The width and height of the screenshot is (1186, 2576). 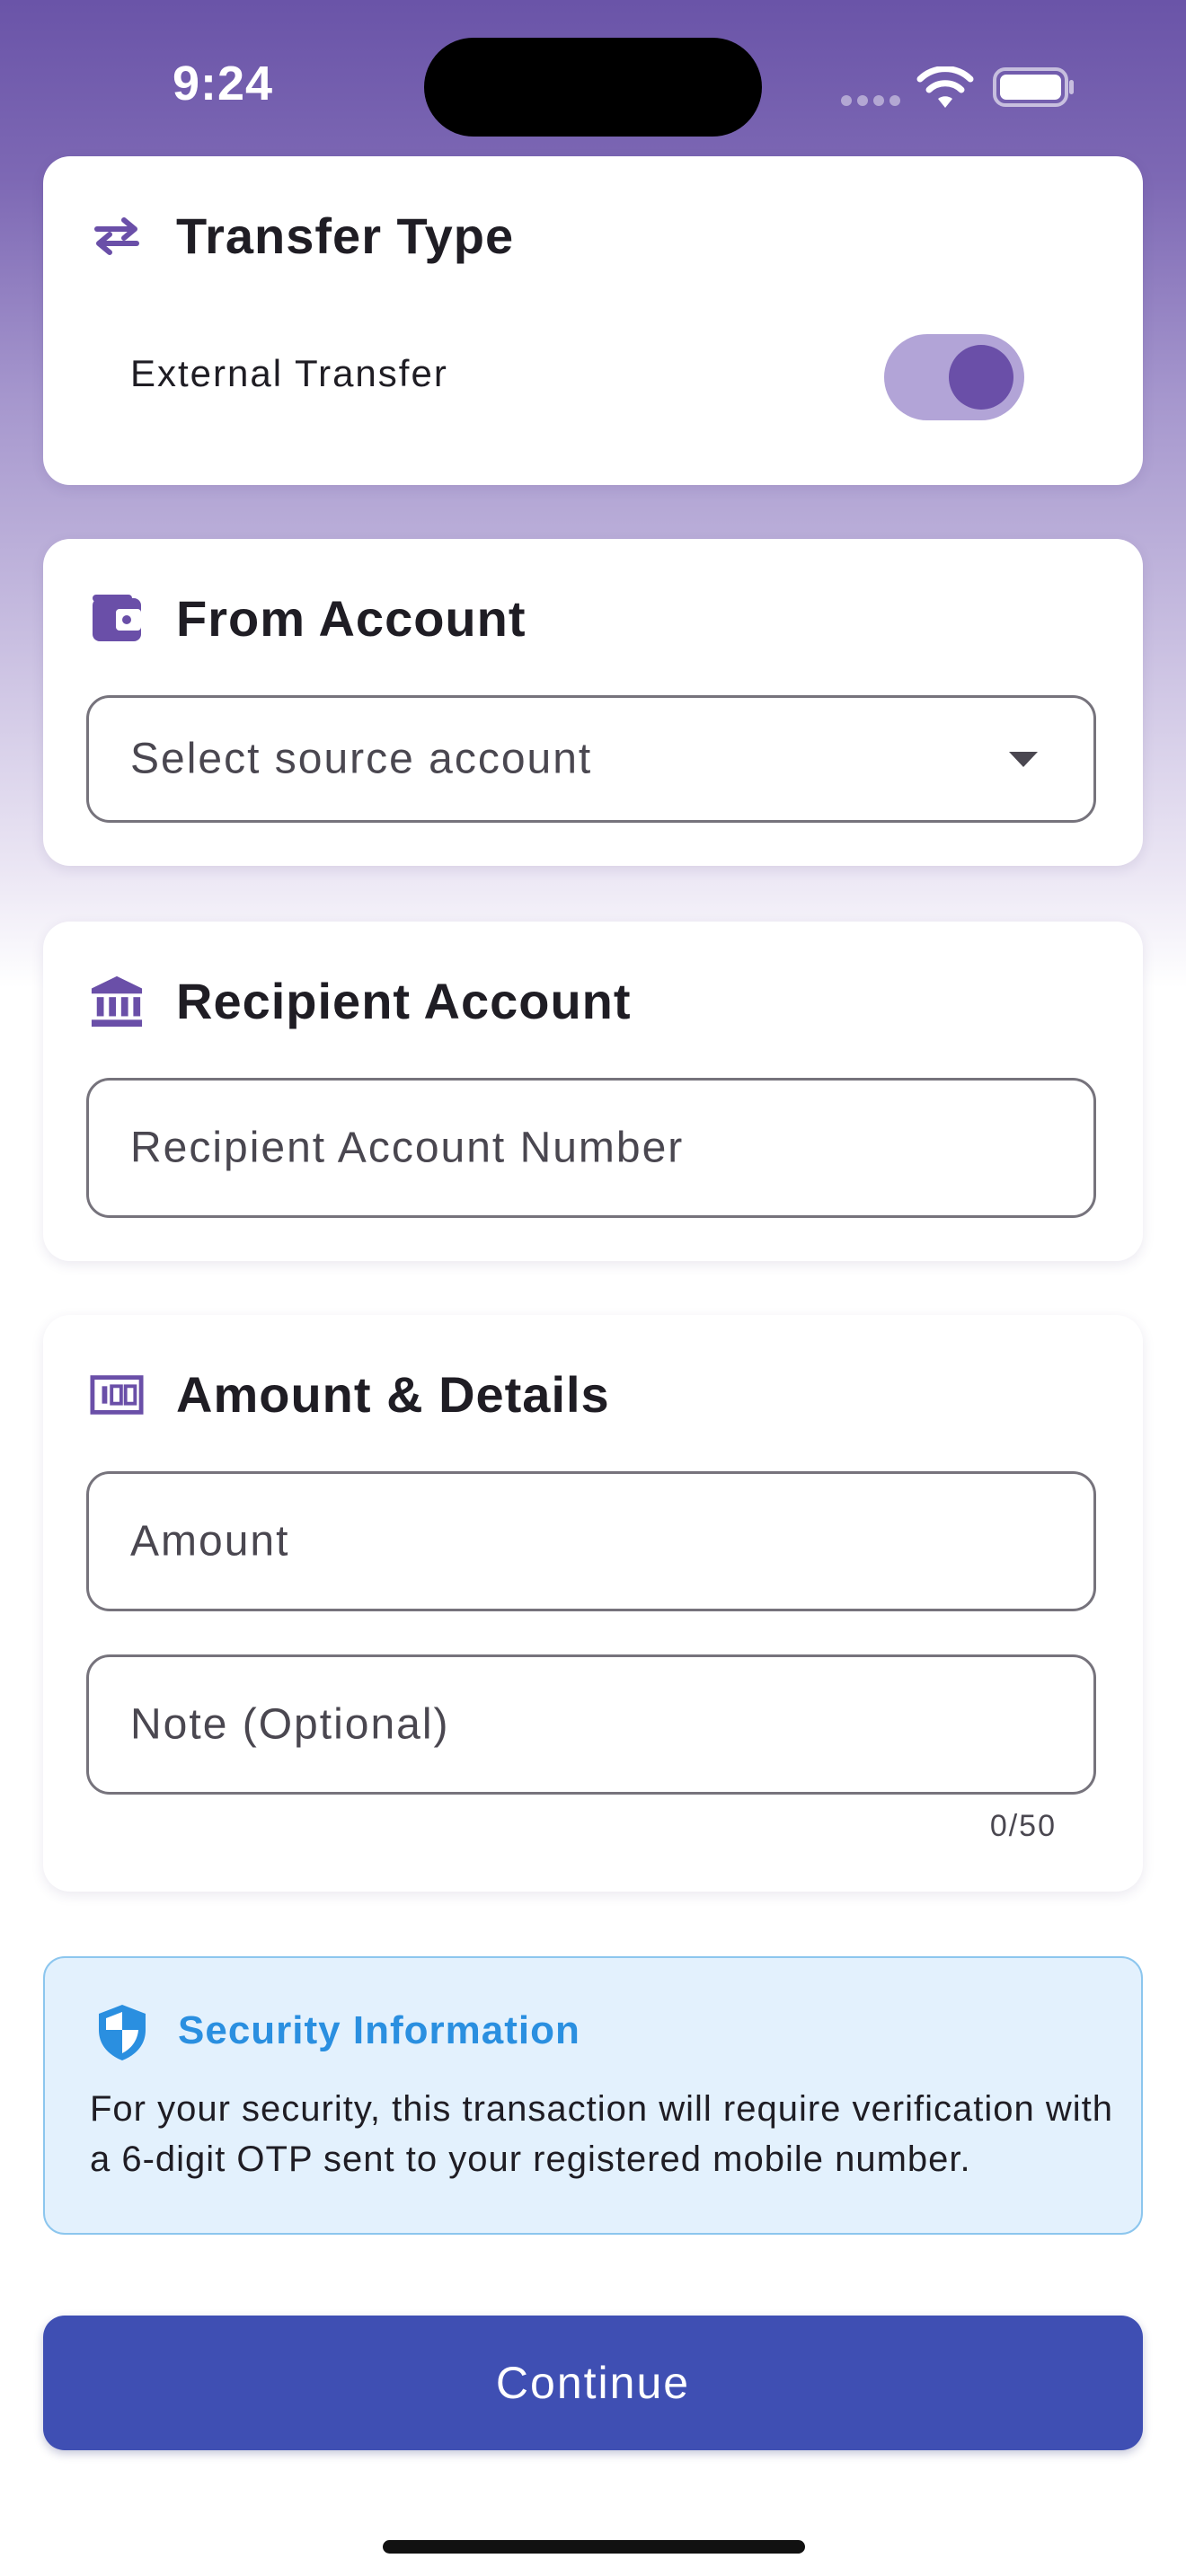 I want to click on recipient-account-input: Recipient Account Number, so click(x=591, y=1148).